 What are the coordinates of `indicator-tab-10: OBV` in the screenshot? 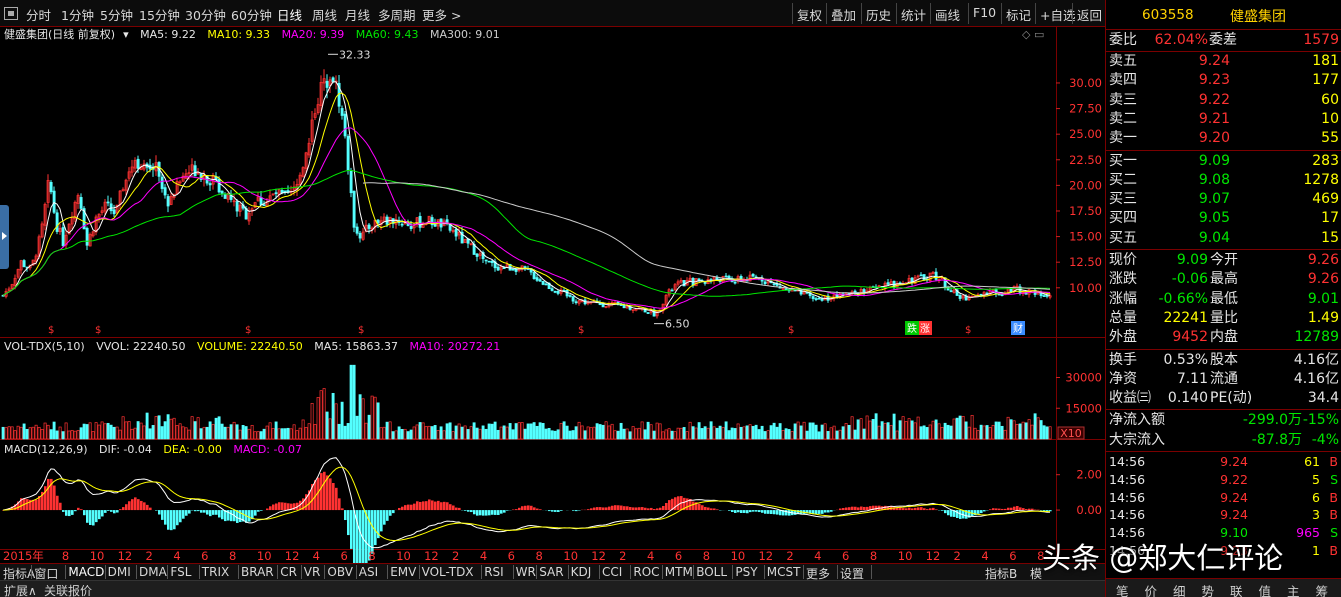 It's located at (340, 572).